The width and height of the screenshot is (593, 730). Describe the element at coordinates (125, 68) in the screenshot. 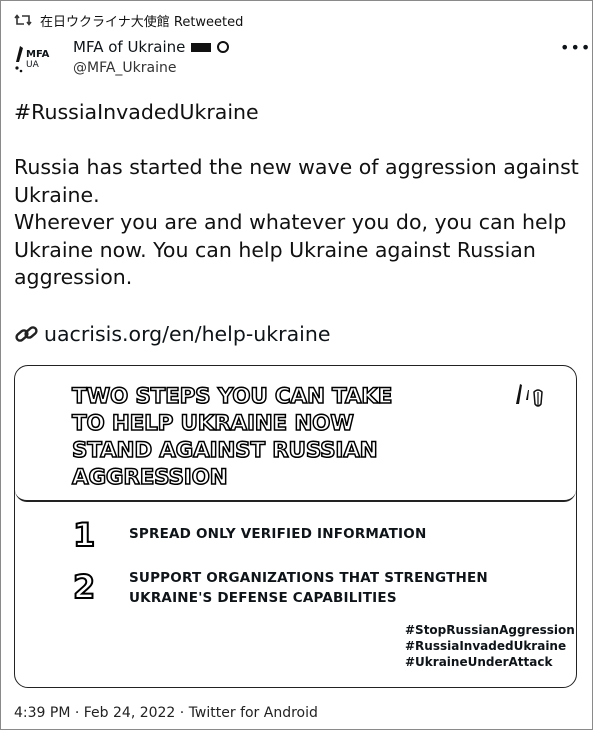

I see `author-handle: @MFA_Ukraine` at that location.